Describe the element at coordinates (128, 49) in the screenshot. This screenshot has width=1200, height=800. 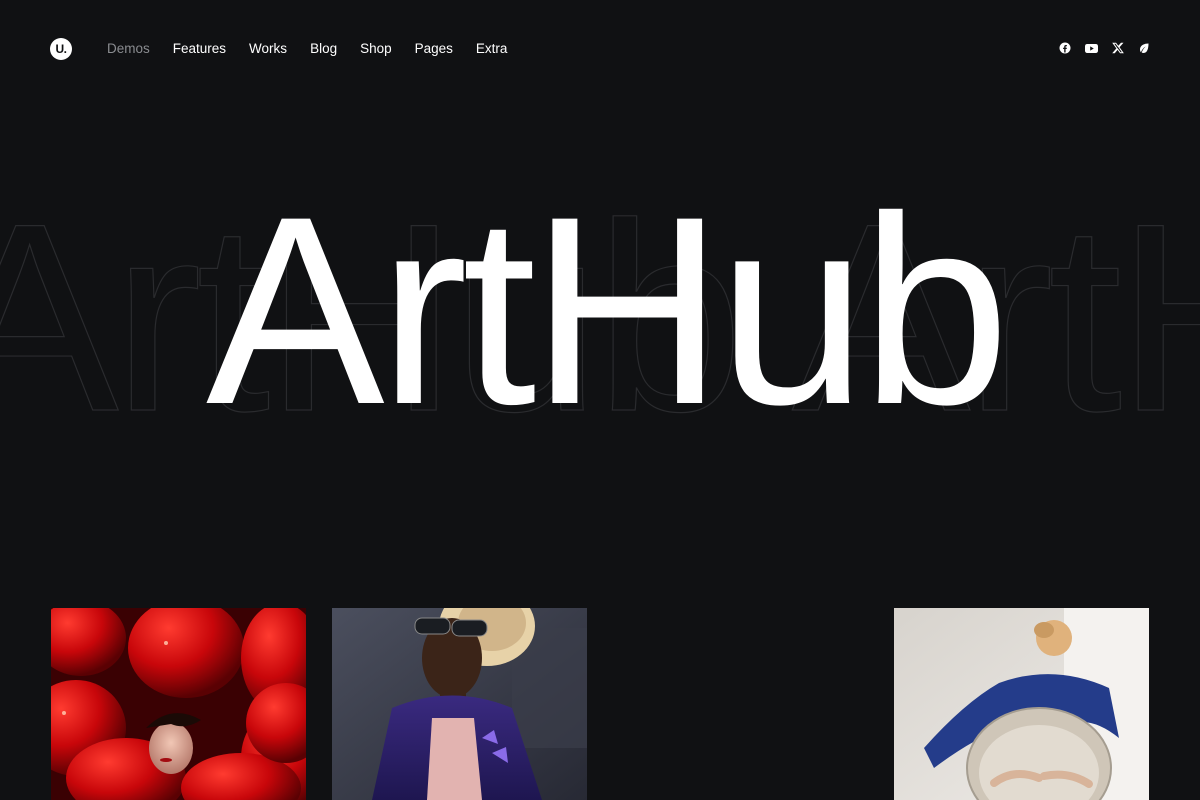
I see `nav-item-demos: Demos` at that location.